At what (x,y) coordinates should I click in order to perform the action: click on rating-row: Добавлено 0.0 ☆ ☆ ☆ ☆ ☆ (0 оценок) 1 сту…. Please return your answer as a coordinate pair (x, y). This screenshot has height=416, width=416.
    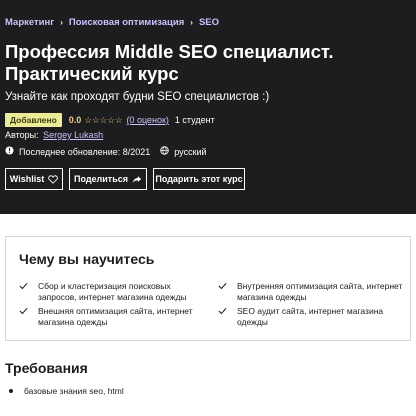
    Looking at the image, I should click on (110, 120).